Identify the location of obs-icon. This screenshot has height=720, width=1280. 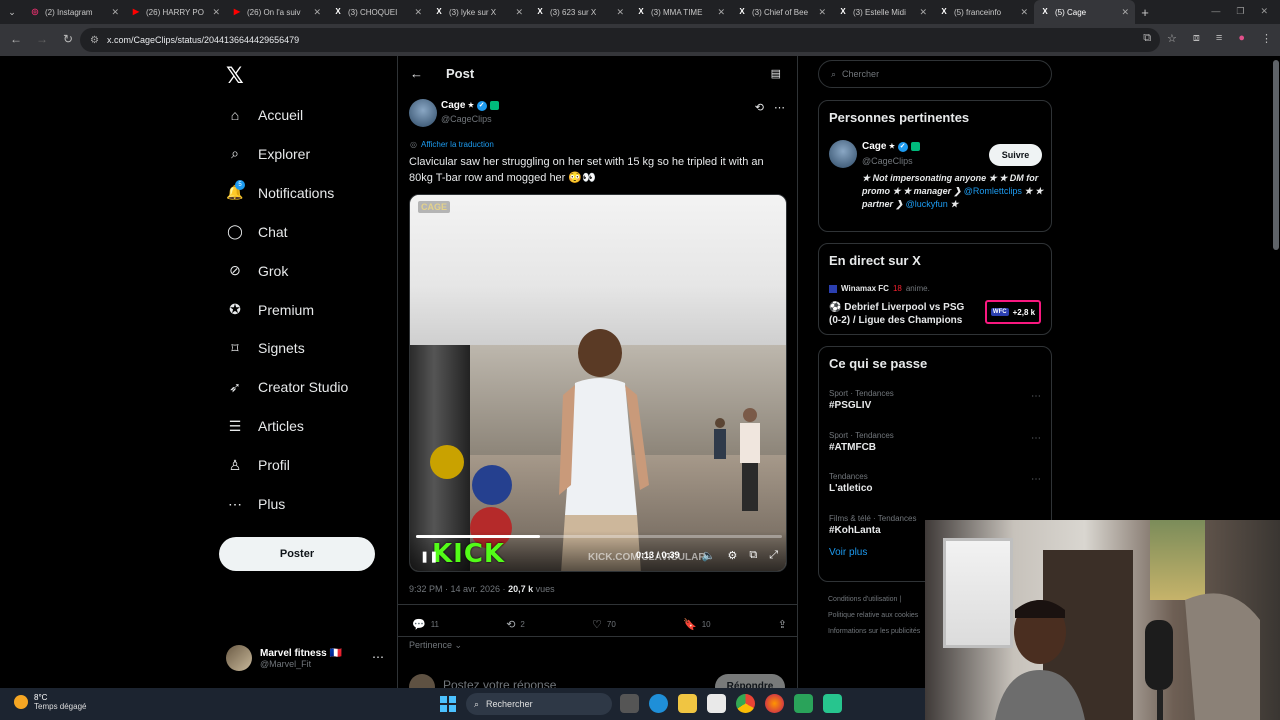
(803, 703).